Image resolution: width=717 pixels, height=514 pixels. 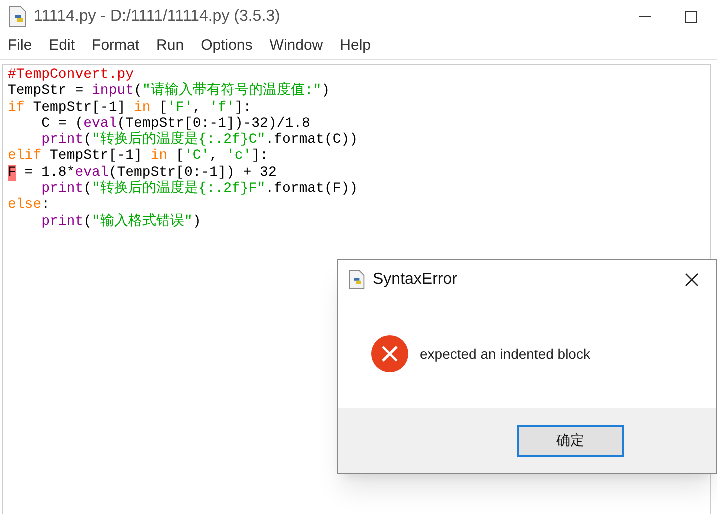 What do you see at coordinates (157, 17) in the screenshot?
I see `window-title: 11114.py - D:/1111/11114.py (3.5.3)` at bounding box center [157, 17].